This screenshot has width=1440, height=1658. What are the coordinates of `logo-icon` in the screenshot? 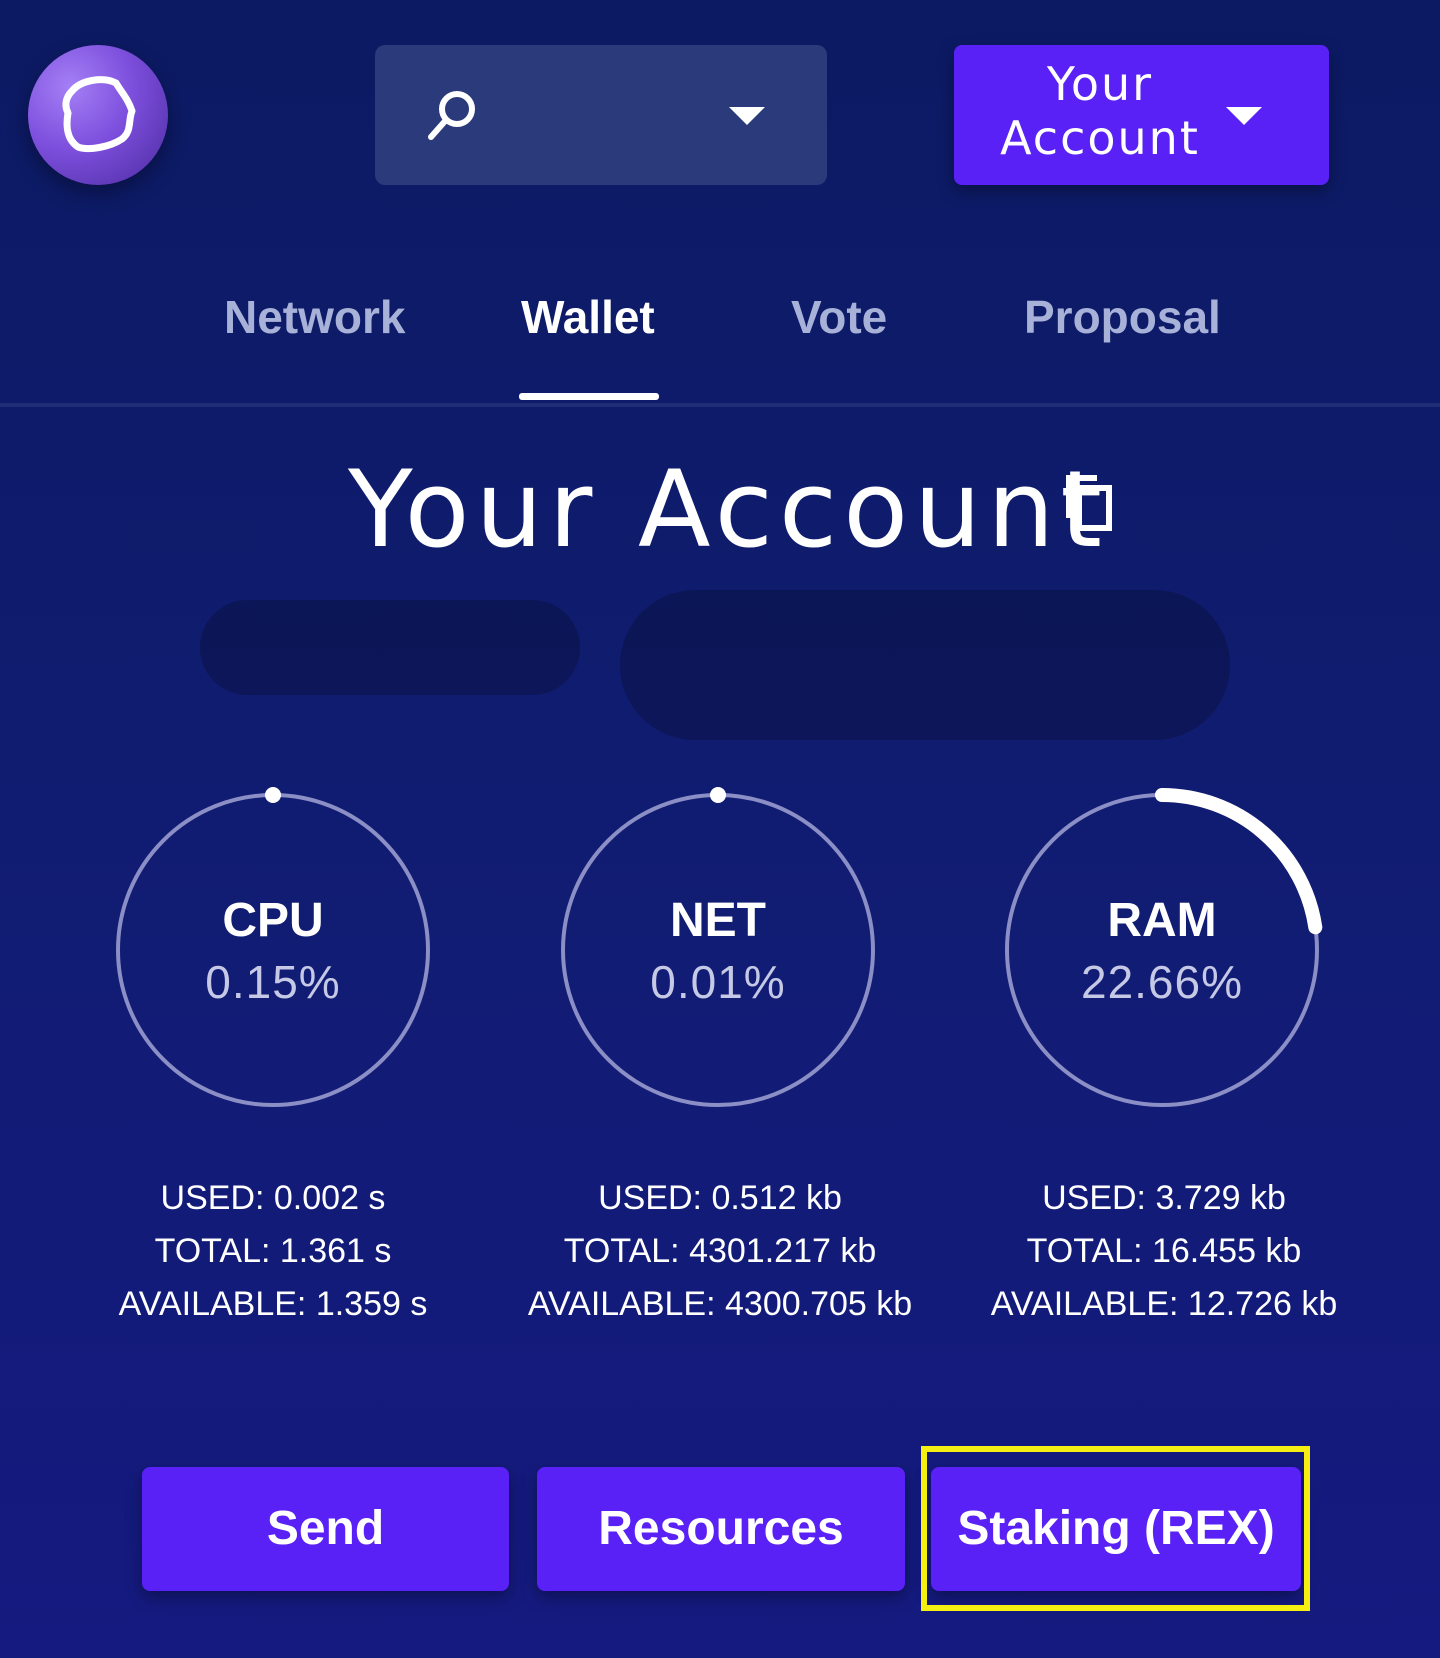 It's located at (99, 114).